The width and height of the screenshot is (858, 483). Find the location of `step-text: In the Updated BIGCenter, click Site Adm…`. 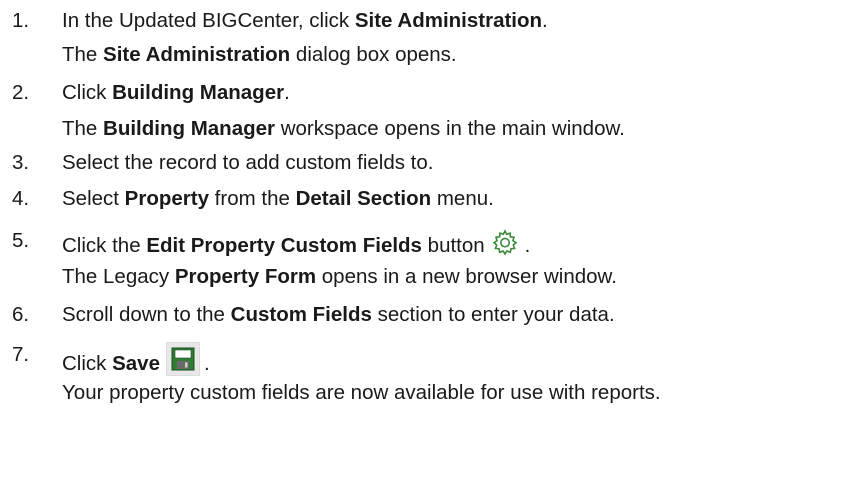

step-text: In the Updated BIGCenter, click Site Adm… is located at coordinates (305, 20).